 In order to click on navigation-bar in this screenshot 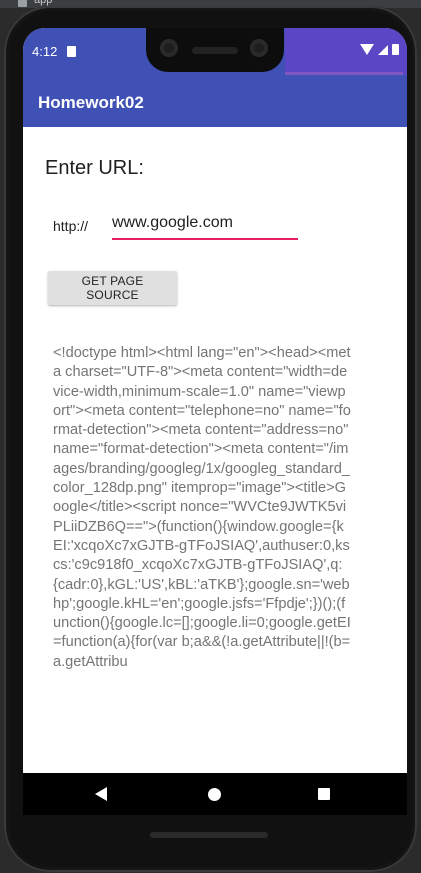, I will do `click(215, 794)`.